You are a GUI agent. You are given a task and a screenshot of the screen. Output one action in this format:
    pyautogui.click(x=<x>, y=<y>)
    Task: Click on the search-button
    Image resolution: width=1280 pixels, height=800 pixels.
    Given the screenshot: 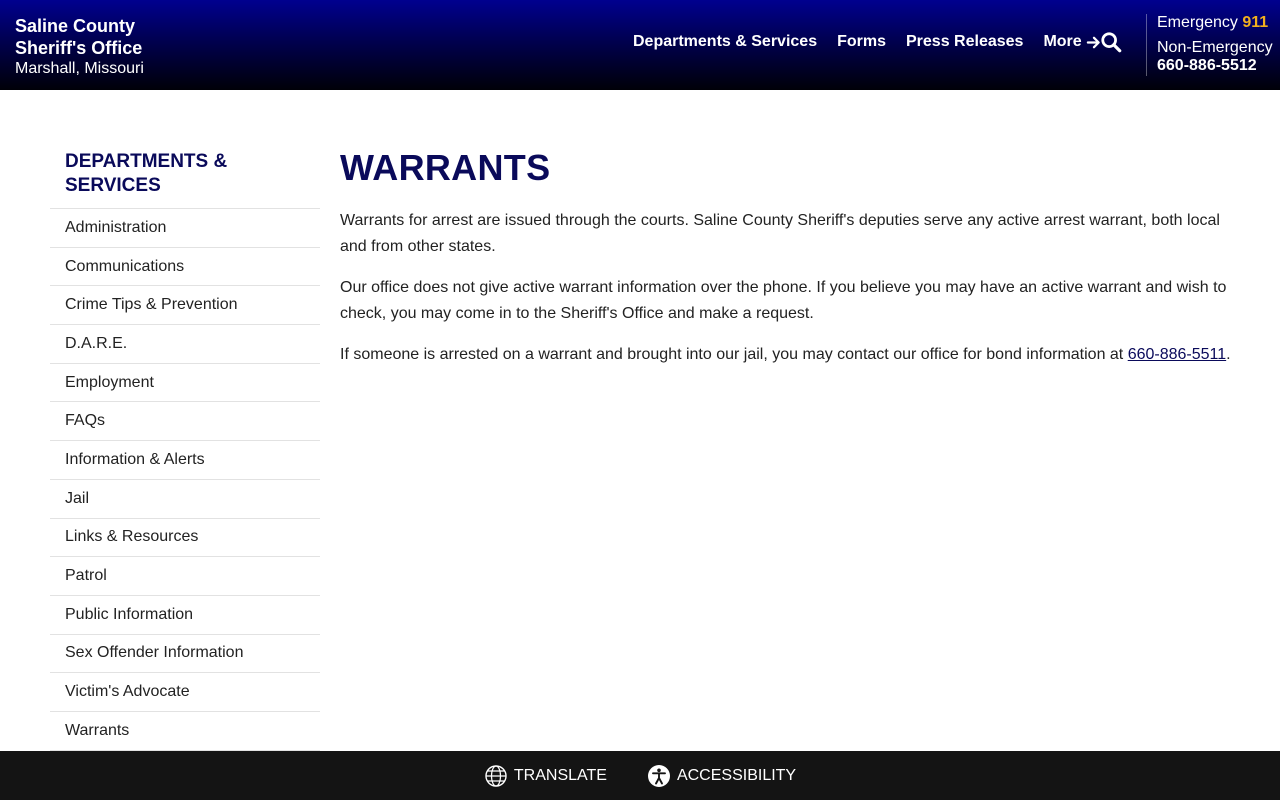 What is the action you would take?
    pyautogui.click(x=1112, y=43)
    